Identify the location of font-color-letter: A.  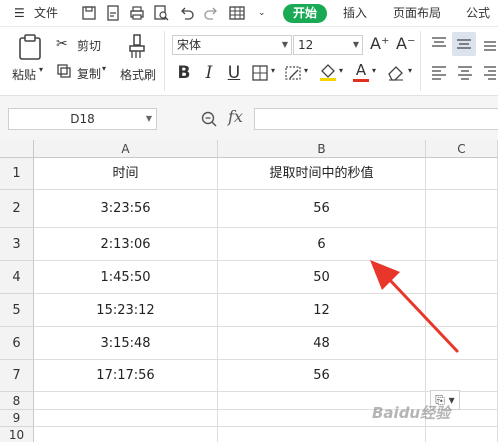
(361, 70).